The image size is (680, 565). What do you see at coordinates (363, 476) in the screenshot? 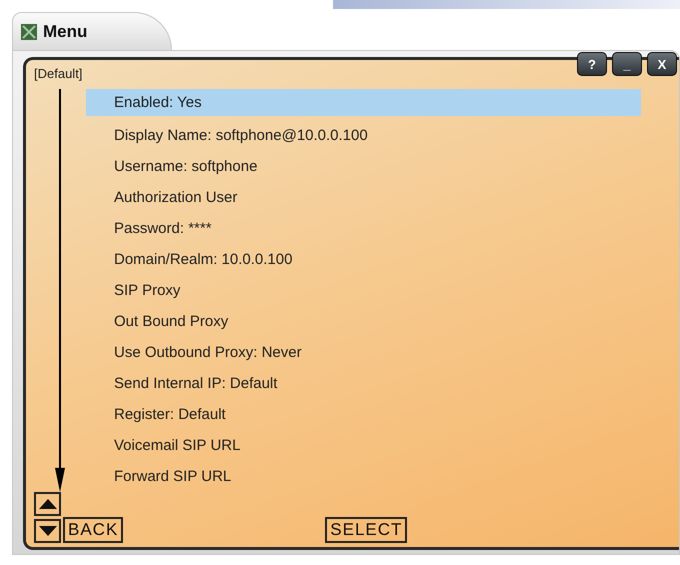
I see `menu-item: Forward SIP URL` at bounding box center [363, 476].